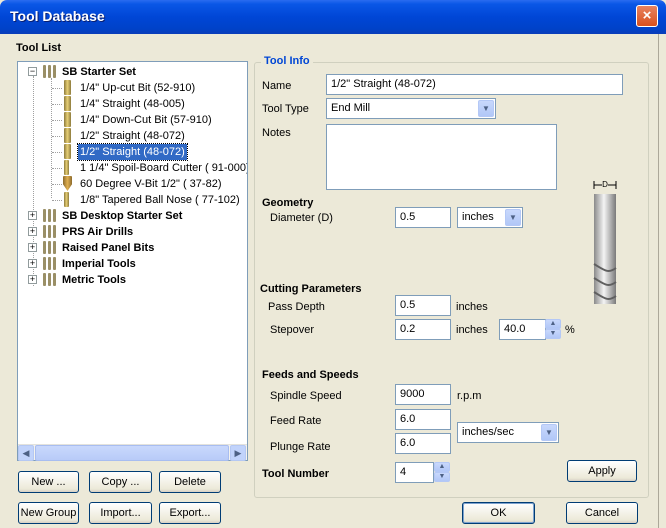  What do you see at coordinates (605, 243) in the screenshot?
I see `tool-diagram: D` at bounding box center [605, 243].